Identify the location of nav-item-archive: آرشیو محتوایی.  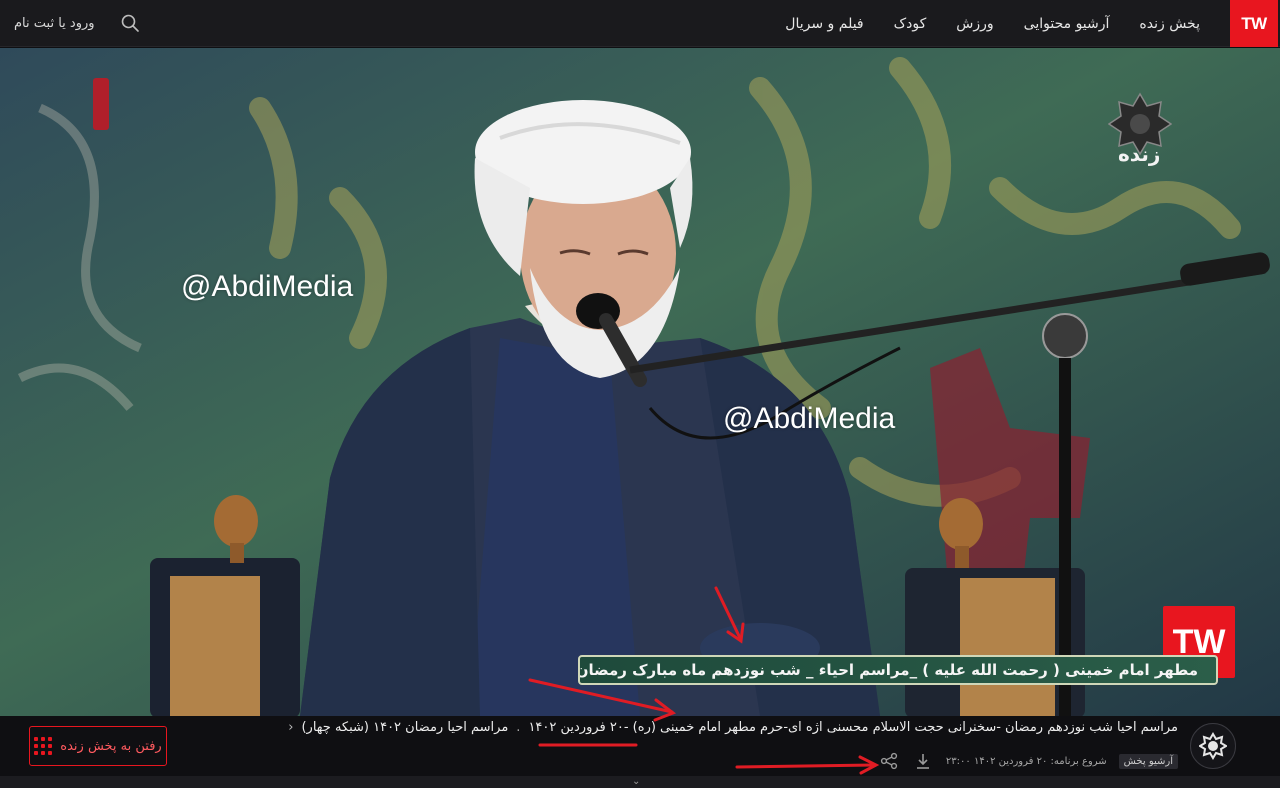
(1067, 24).